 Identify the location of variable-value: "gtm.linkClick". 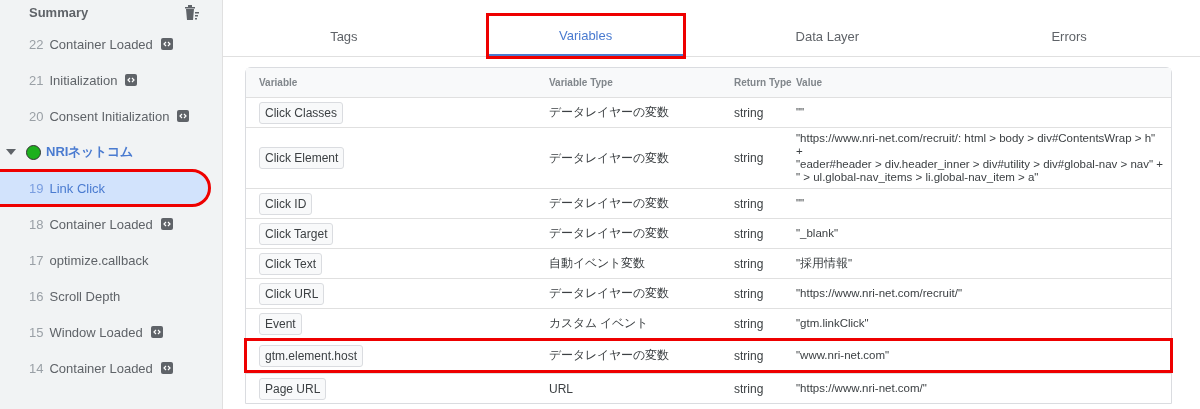
(833, 323).